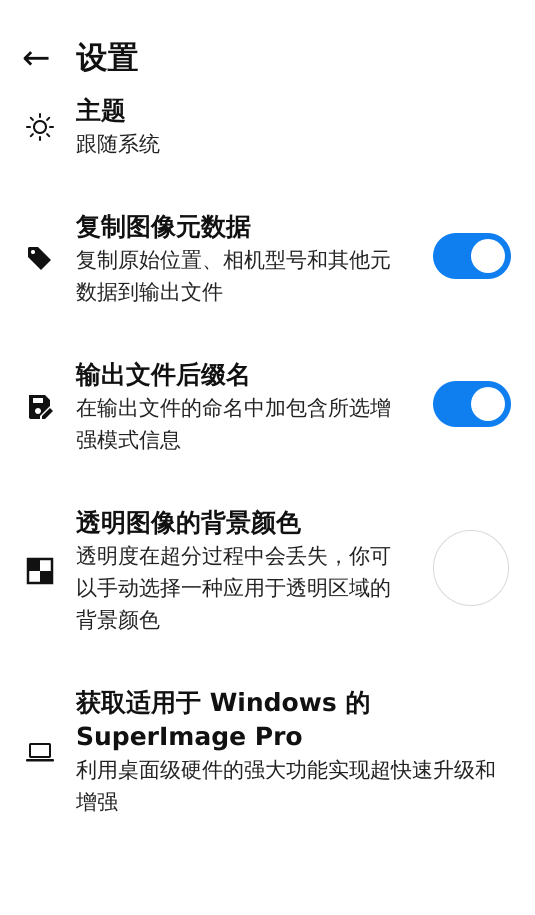  Describe the element at coordinates (164, 375) in the screenshot. I see `setting-title: 输出文件后缀名` at that location.